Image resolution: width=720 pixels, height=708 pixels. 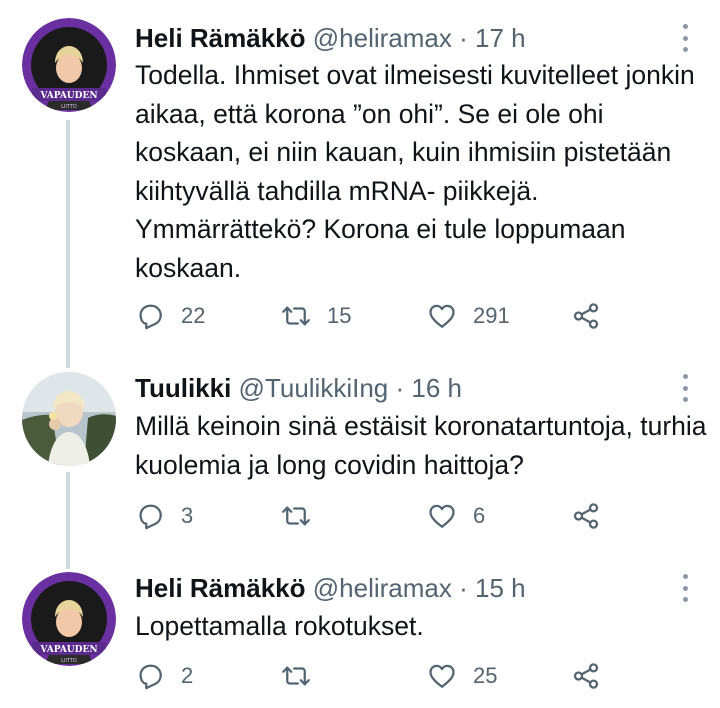 What do you see at coordinates (187, 675) in the screenshot?
I see `reply-count: 2` at bounding box center [187, 675].